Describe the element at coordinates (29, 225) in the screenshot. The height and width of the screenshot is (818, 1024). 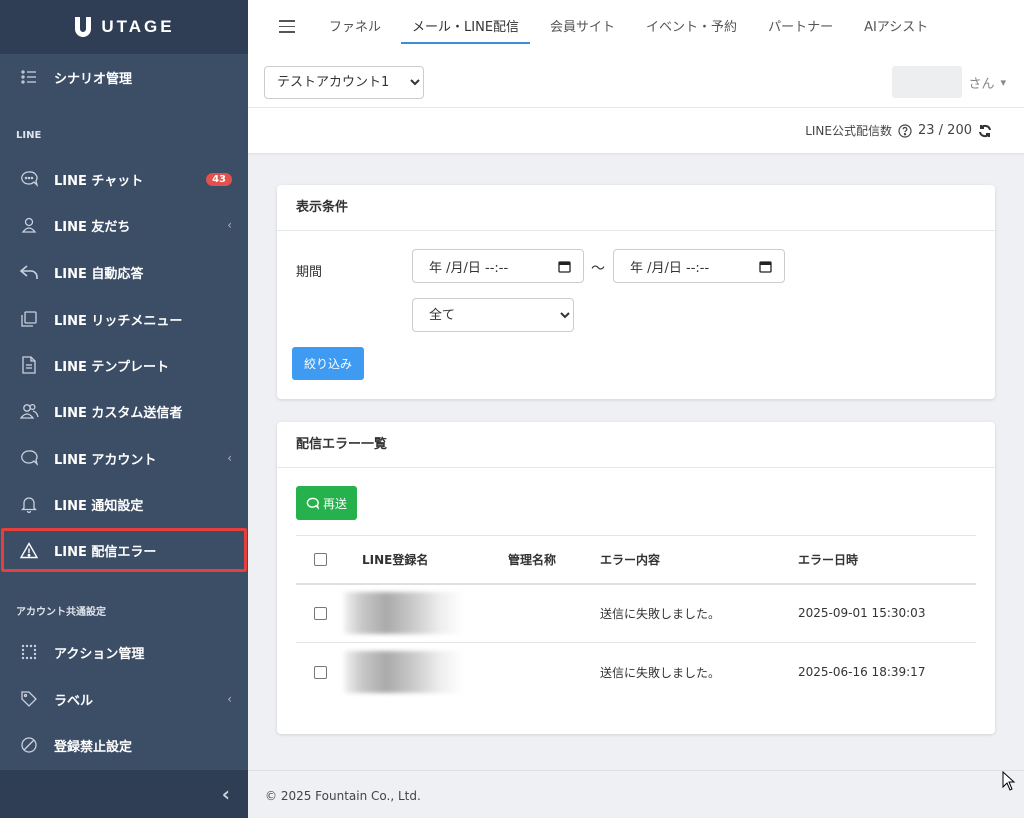
I see `user-icon` at that location.